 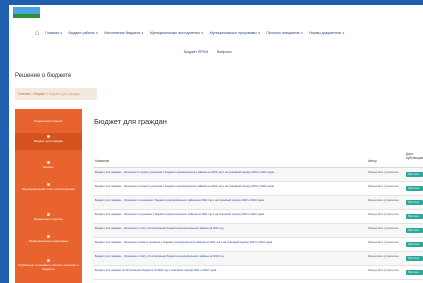 I want to click on sidebar-item-label: Бюджет, so click(x=48, y=167).